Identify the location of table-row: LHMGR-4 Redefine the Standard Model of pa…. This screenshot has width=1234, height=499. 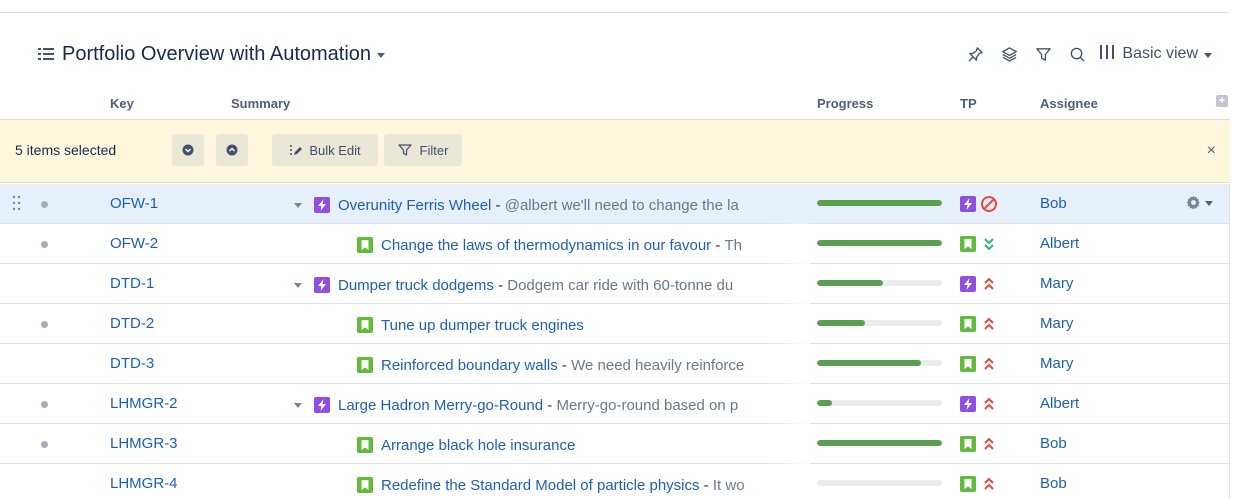
(615, 481).